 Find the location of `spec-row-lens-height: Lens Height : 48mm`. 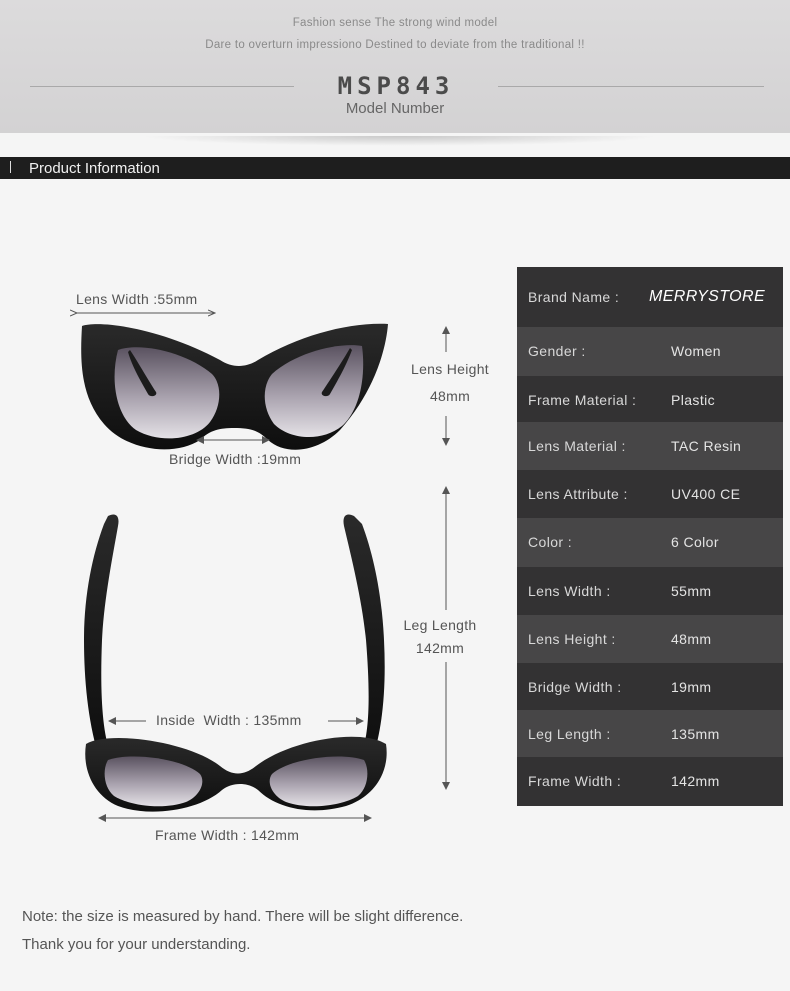

spec-row-lens-height: Lens Height : 48mm is located at coordinates (650, 639).